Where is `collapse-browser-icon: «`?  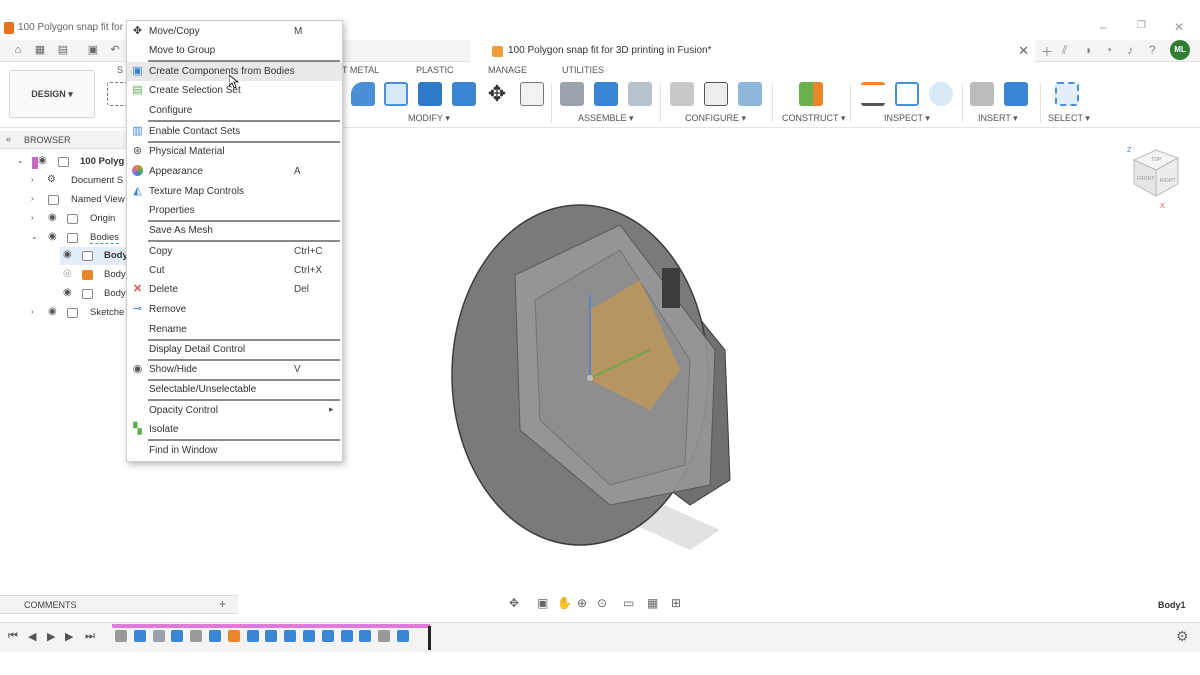
collapse-browser-icon: « is located at coordinates (8, 139).